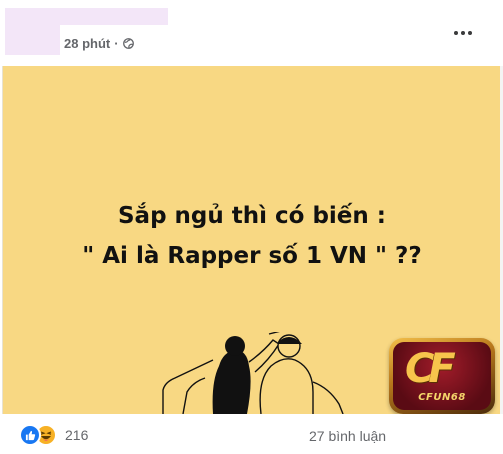 This screenshot has width=503, height=454. Describe the element at coordinates (77, 435) in the screenshot. I see `reaction-count: 216` at that location.